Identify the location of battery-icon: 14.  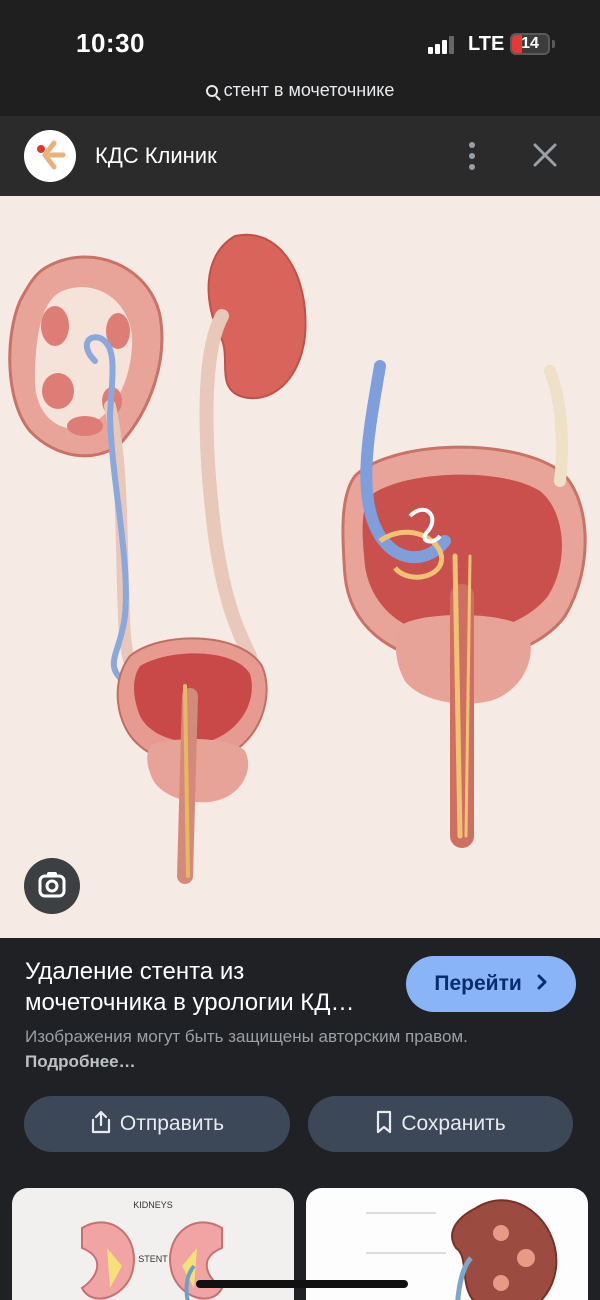
(530, 44).